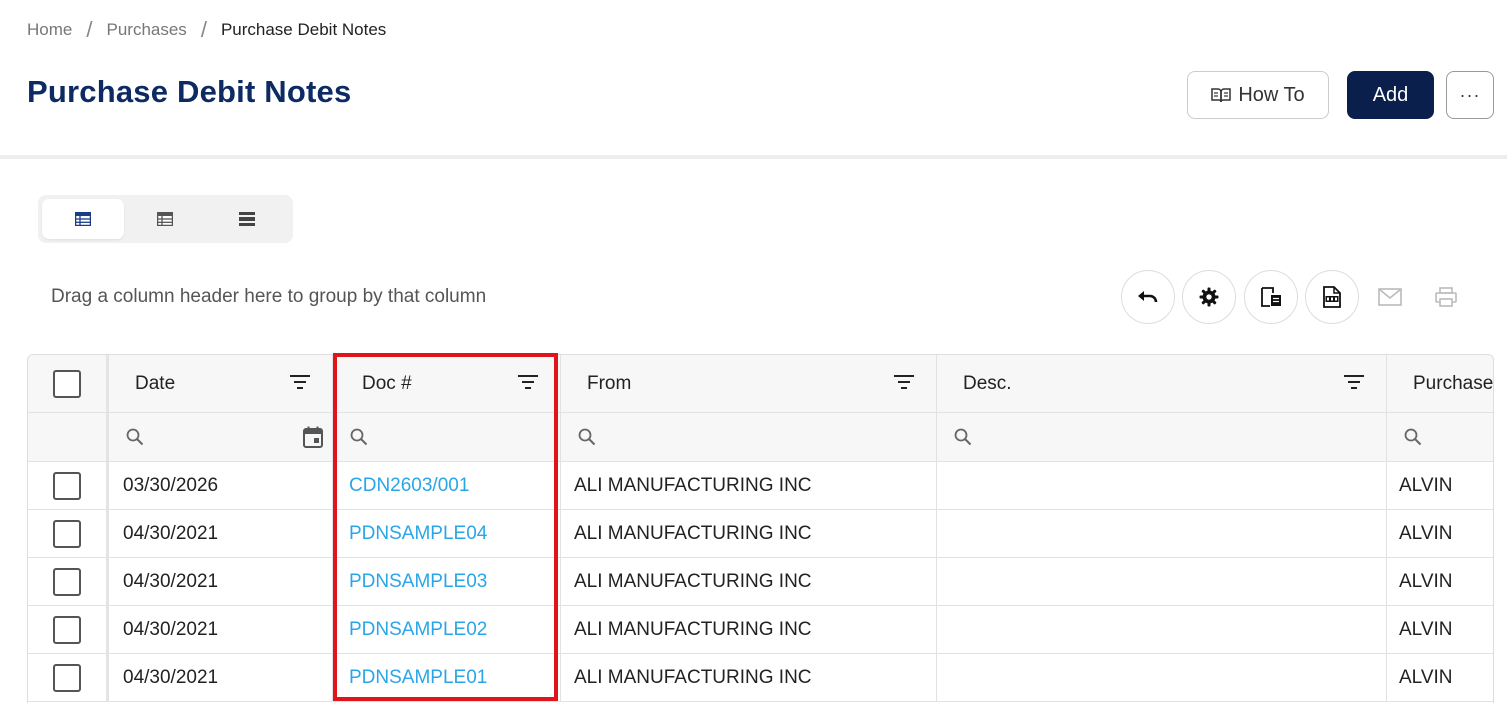 This screenshot has width=1507, height=703. What do you see at coordinates (1221, 95) in the screenshot?
I see `book-icon` at bounding box center [1221, 95].